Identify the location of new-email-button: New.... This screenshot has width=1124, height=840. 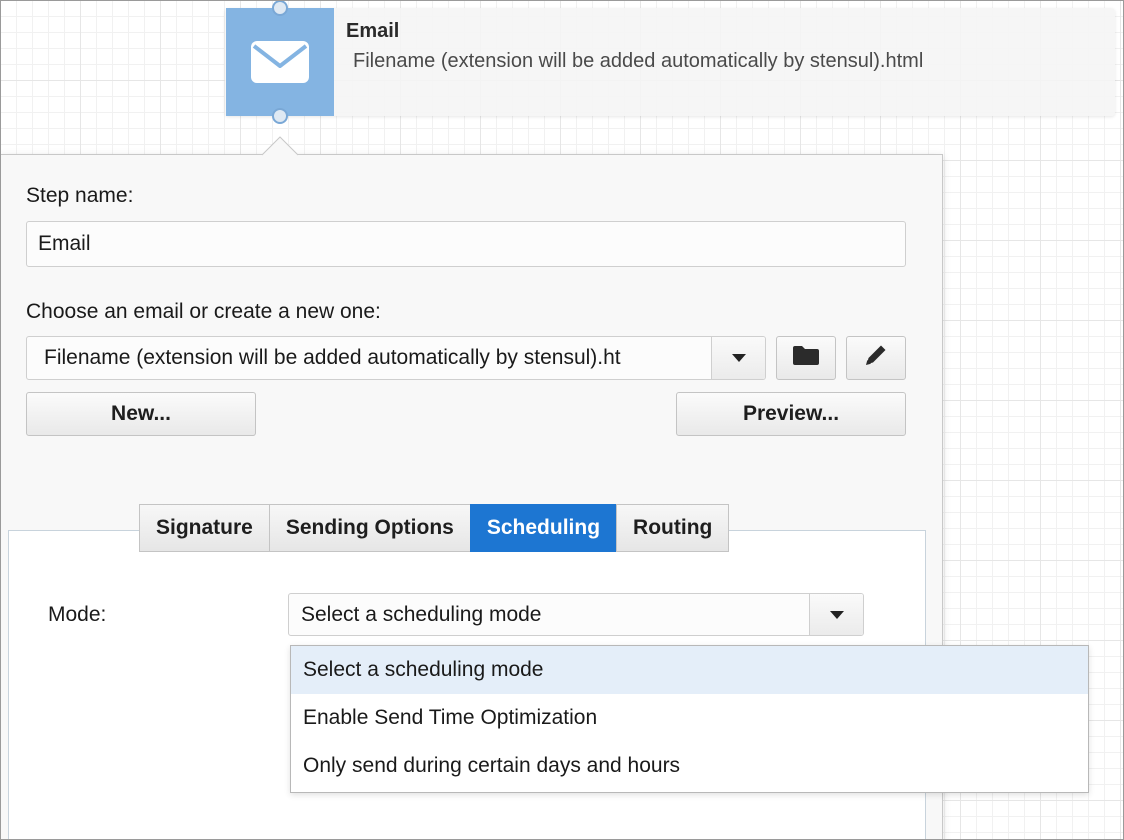
(141, 414).